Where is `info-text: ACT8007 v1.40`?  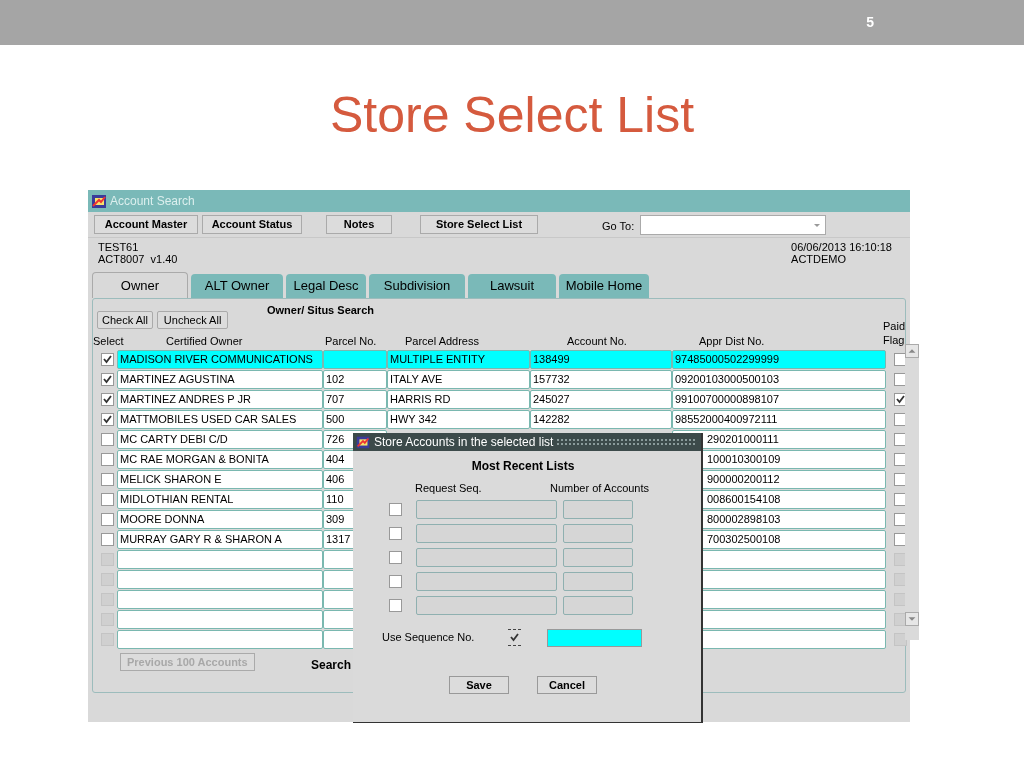
info-text: ACT8007 v1.40 is located at coordinates (138, 259).